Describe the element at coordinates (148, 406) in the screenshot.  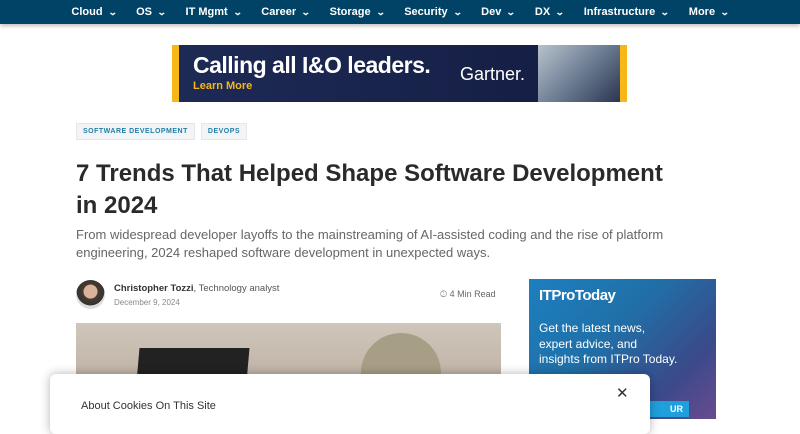
I see `cookie-title: About Cookies On This Site` at that location.